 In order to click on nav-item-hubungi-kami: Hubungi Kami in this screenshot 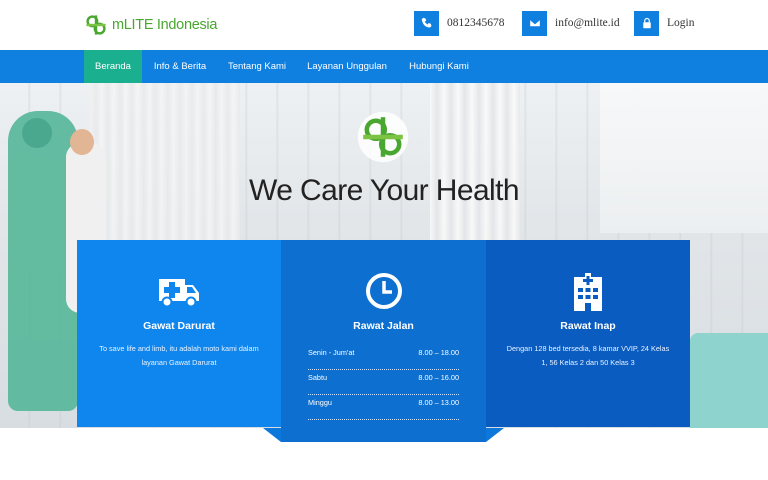, I will do `click(439, 66)`.